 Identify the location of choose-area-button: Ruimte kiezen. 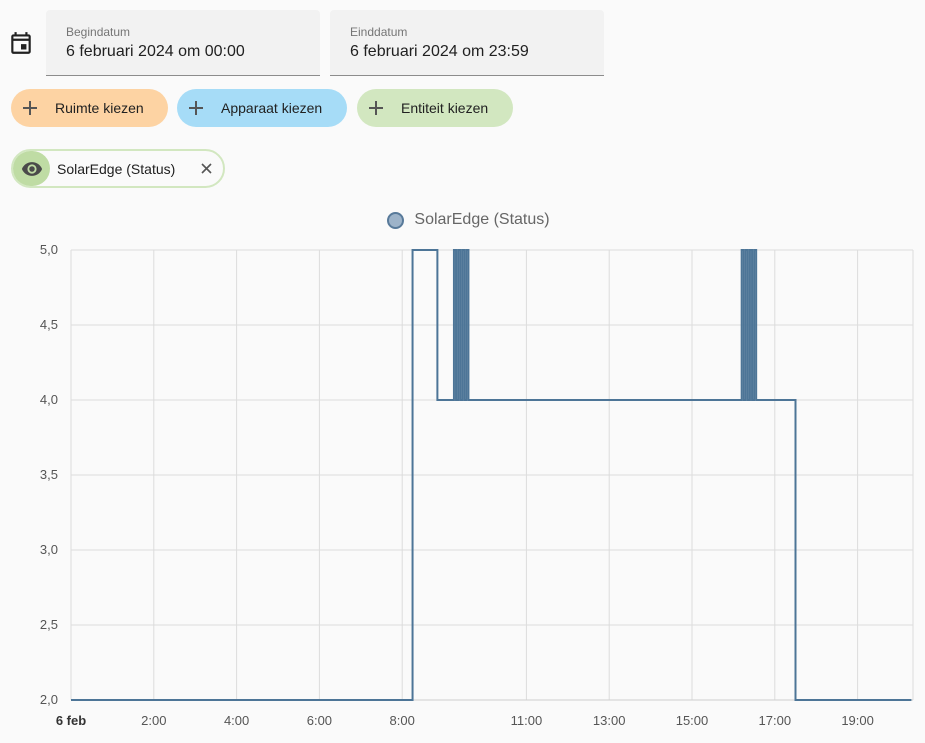
(89, 108).